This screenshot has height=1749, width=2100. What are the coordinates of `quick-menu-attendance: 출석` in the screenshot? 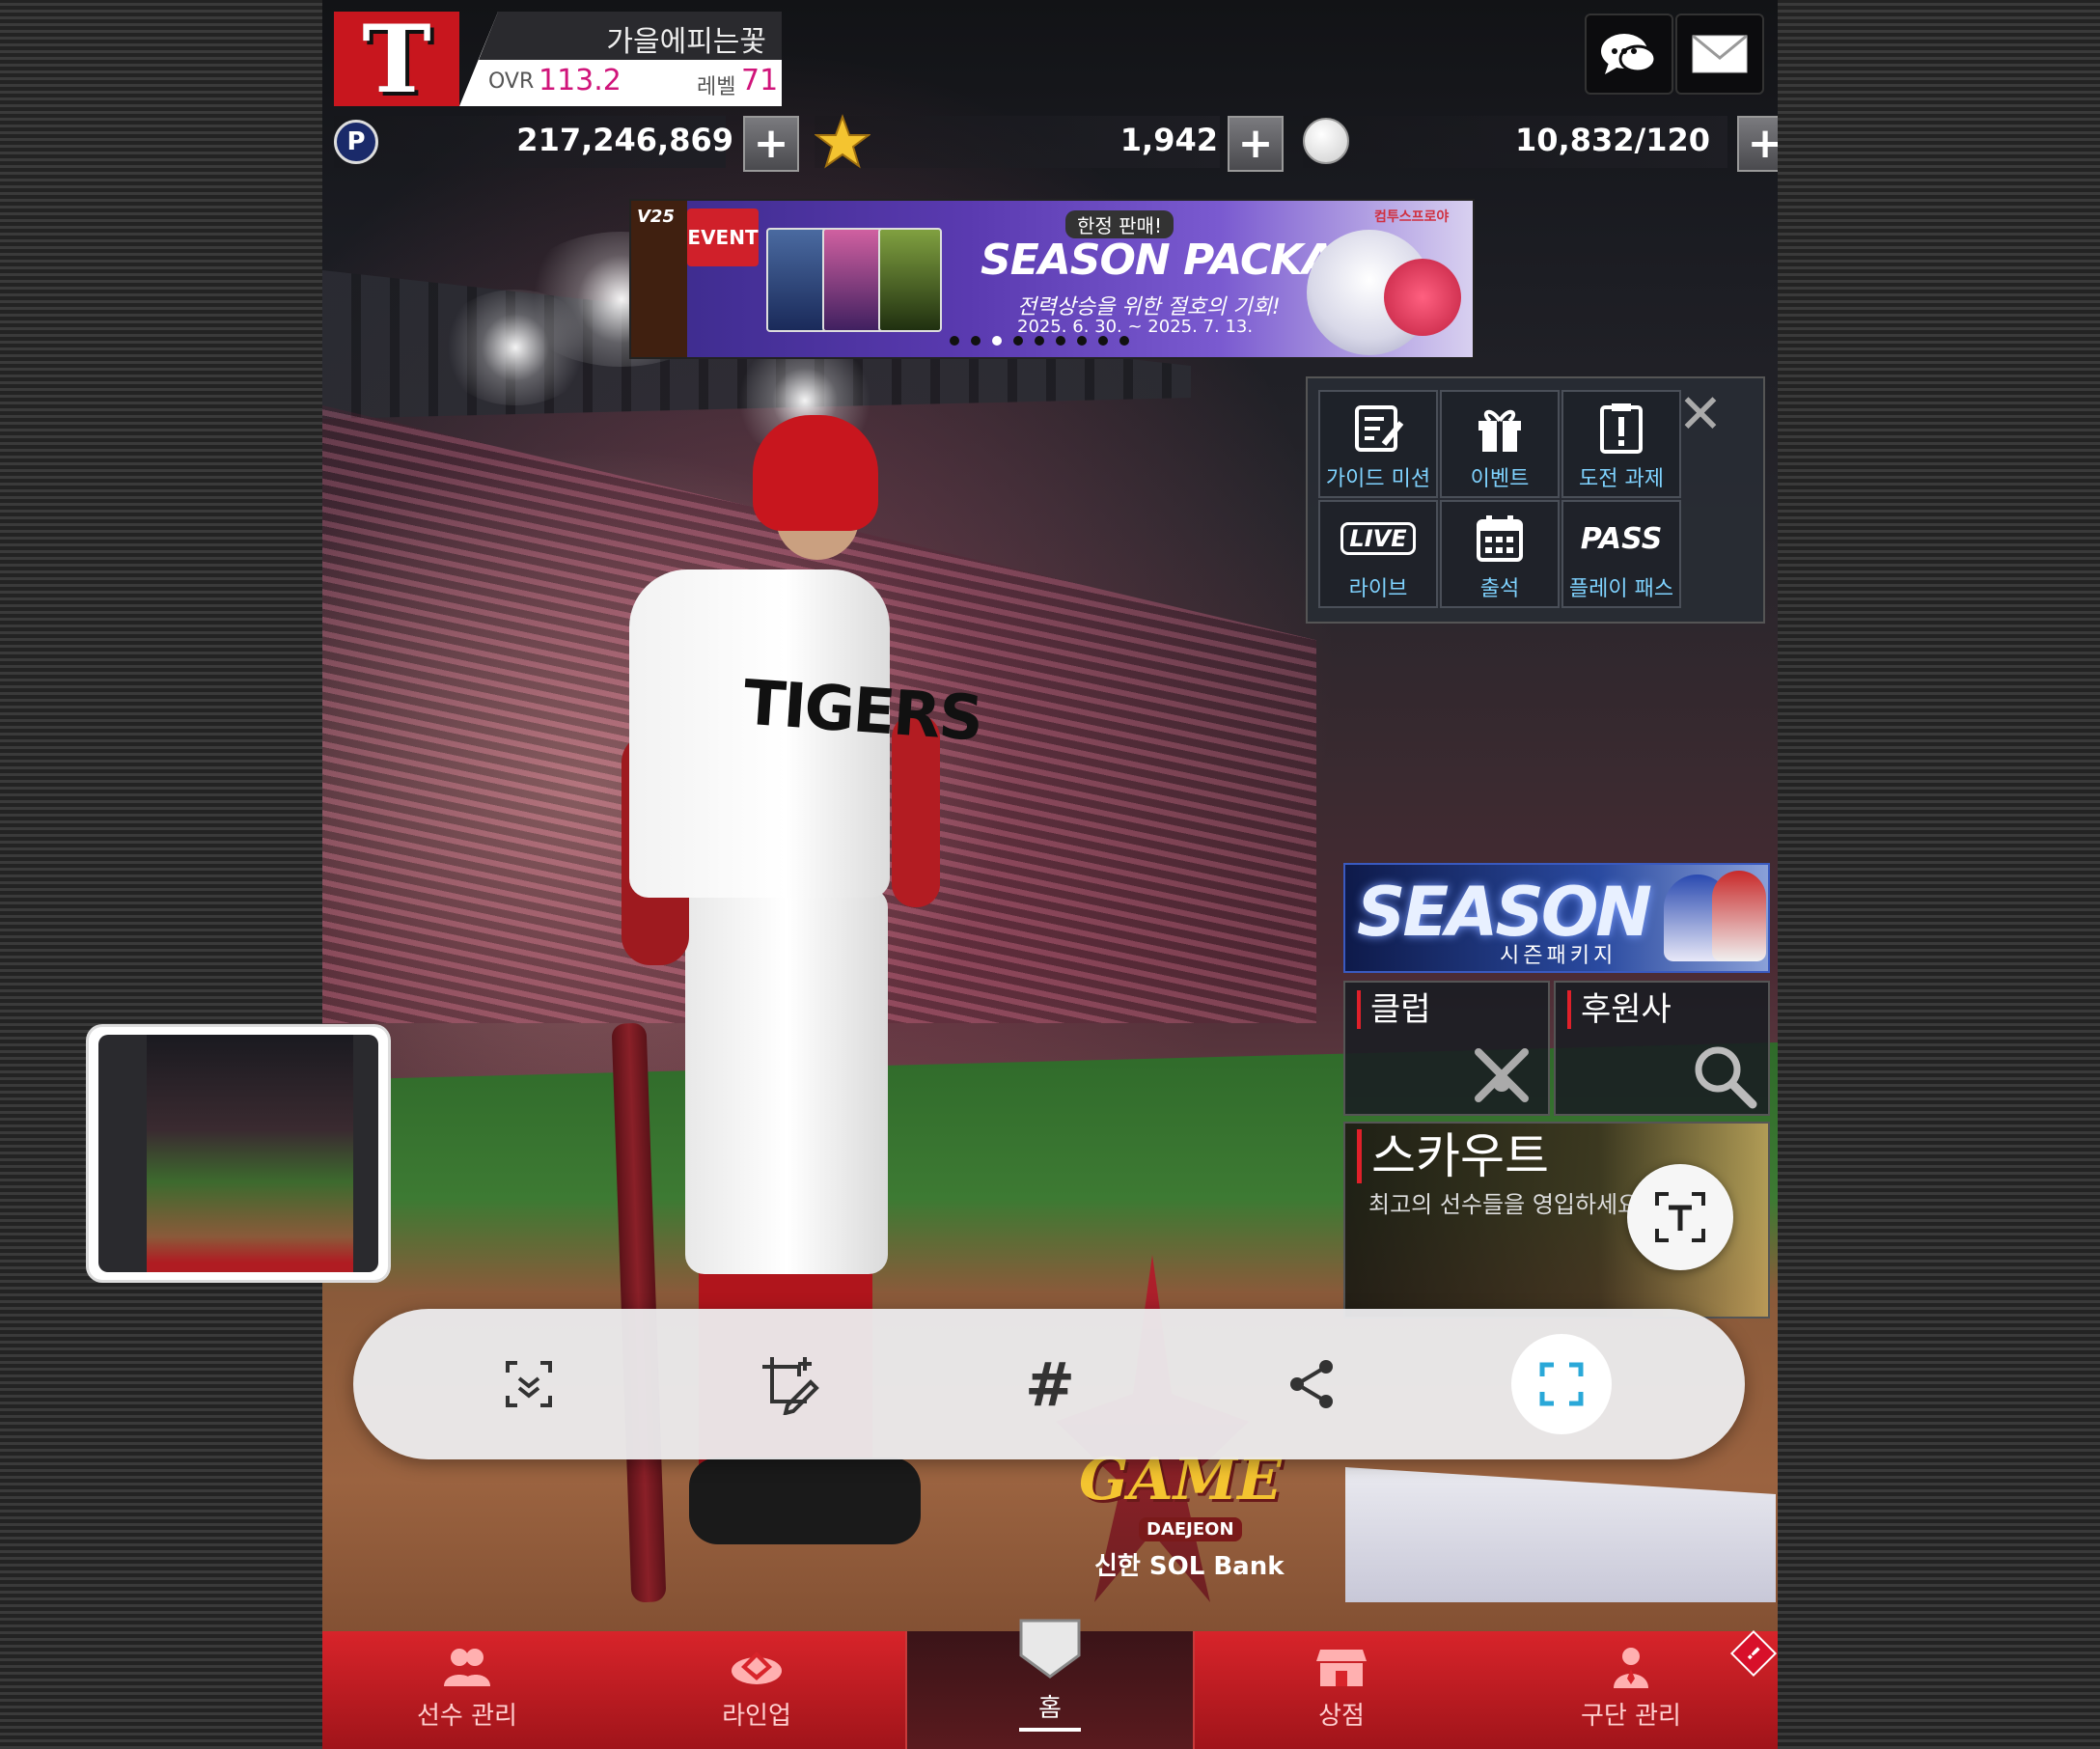 It's located at (1500, 554).